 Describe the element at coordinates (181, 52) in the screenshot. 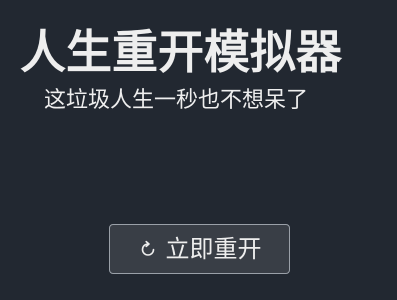

I see `page-title: 人生重开模拟器` at that location.